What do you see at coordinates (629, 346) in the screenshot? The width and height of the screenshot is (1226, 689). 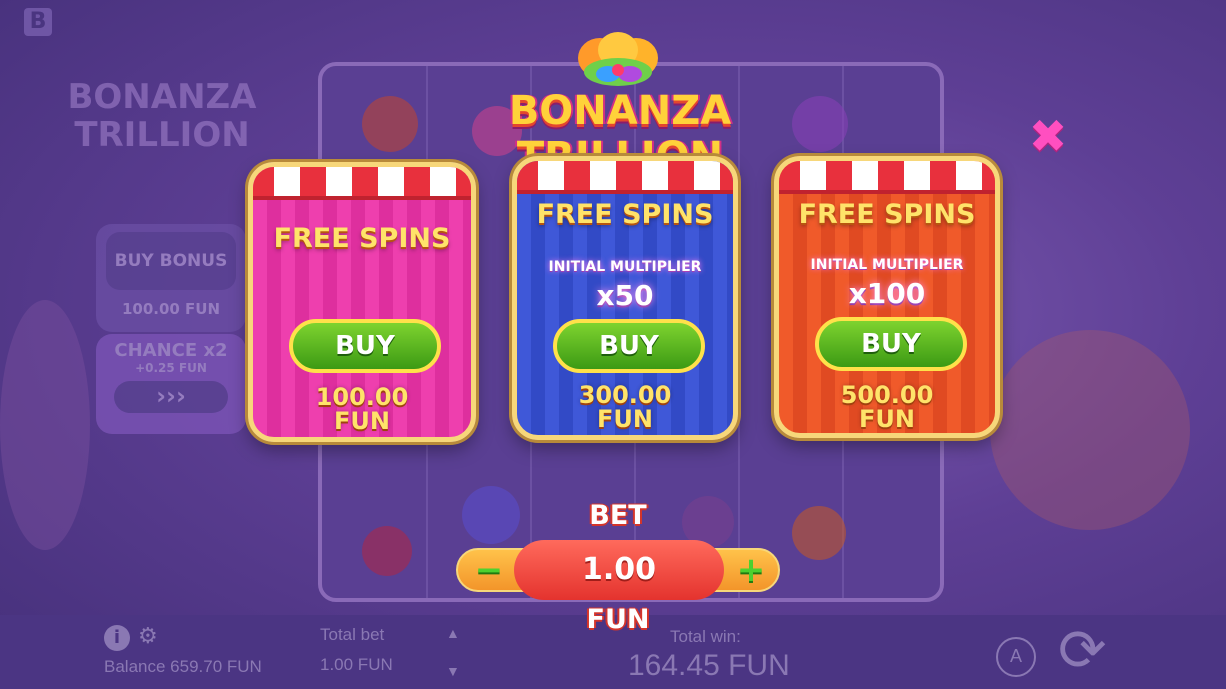 I see `buy-button-300: BUY` at bounding box center [629, 346].